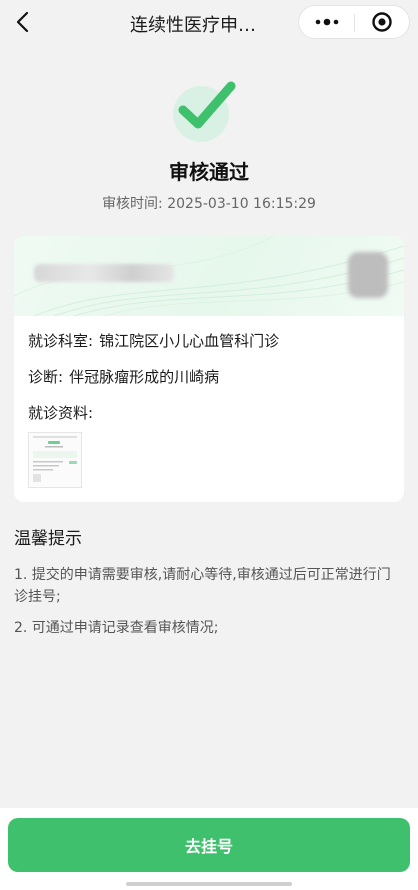  I want to click on department-label: 就诊科室:, so click(61, 341).